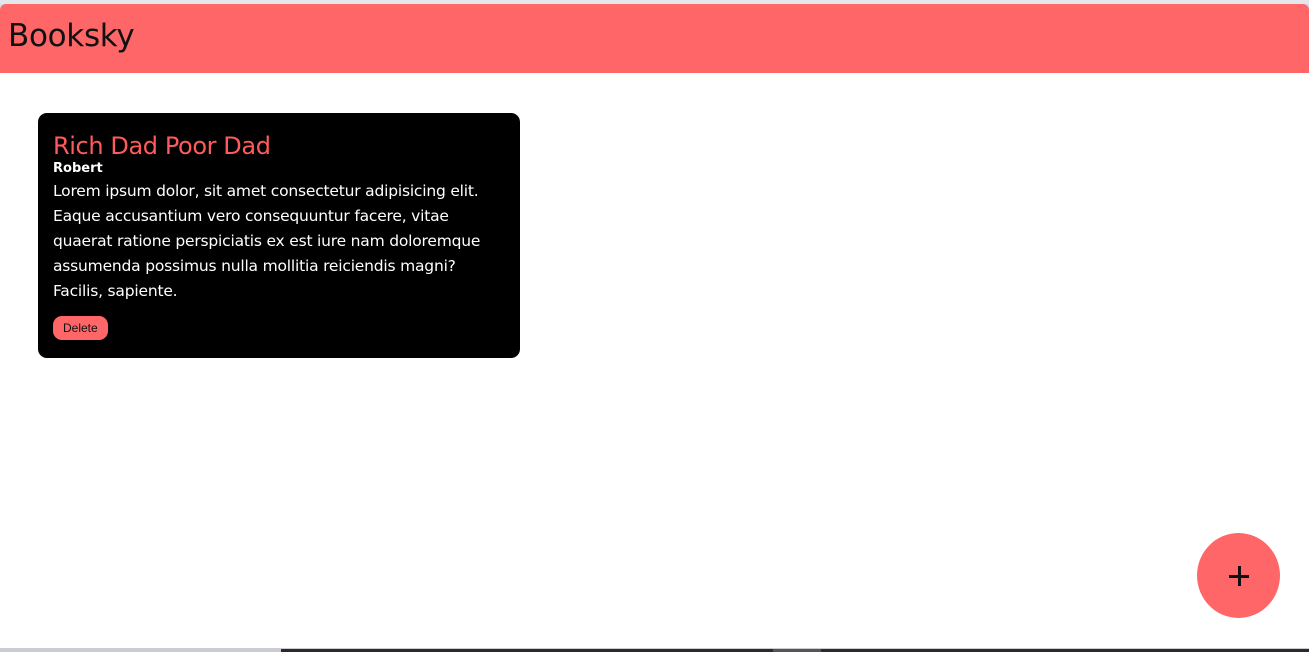  What do you see at coordinates (71, 36) in the screenshot?
I see `brand-title: Booksky` at bounding box center [71, 36].